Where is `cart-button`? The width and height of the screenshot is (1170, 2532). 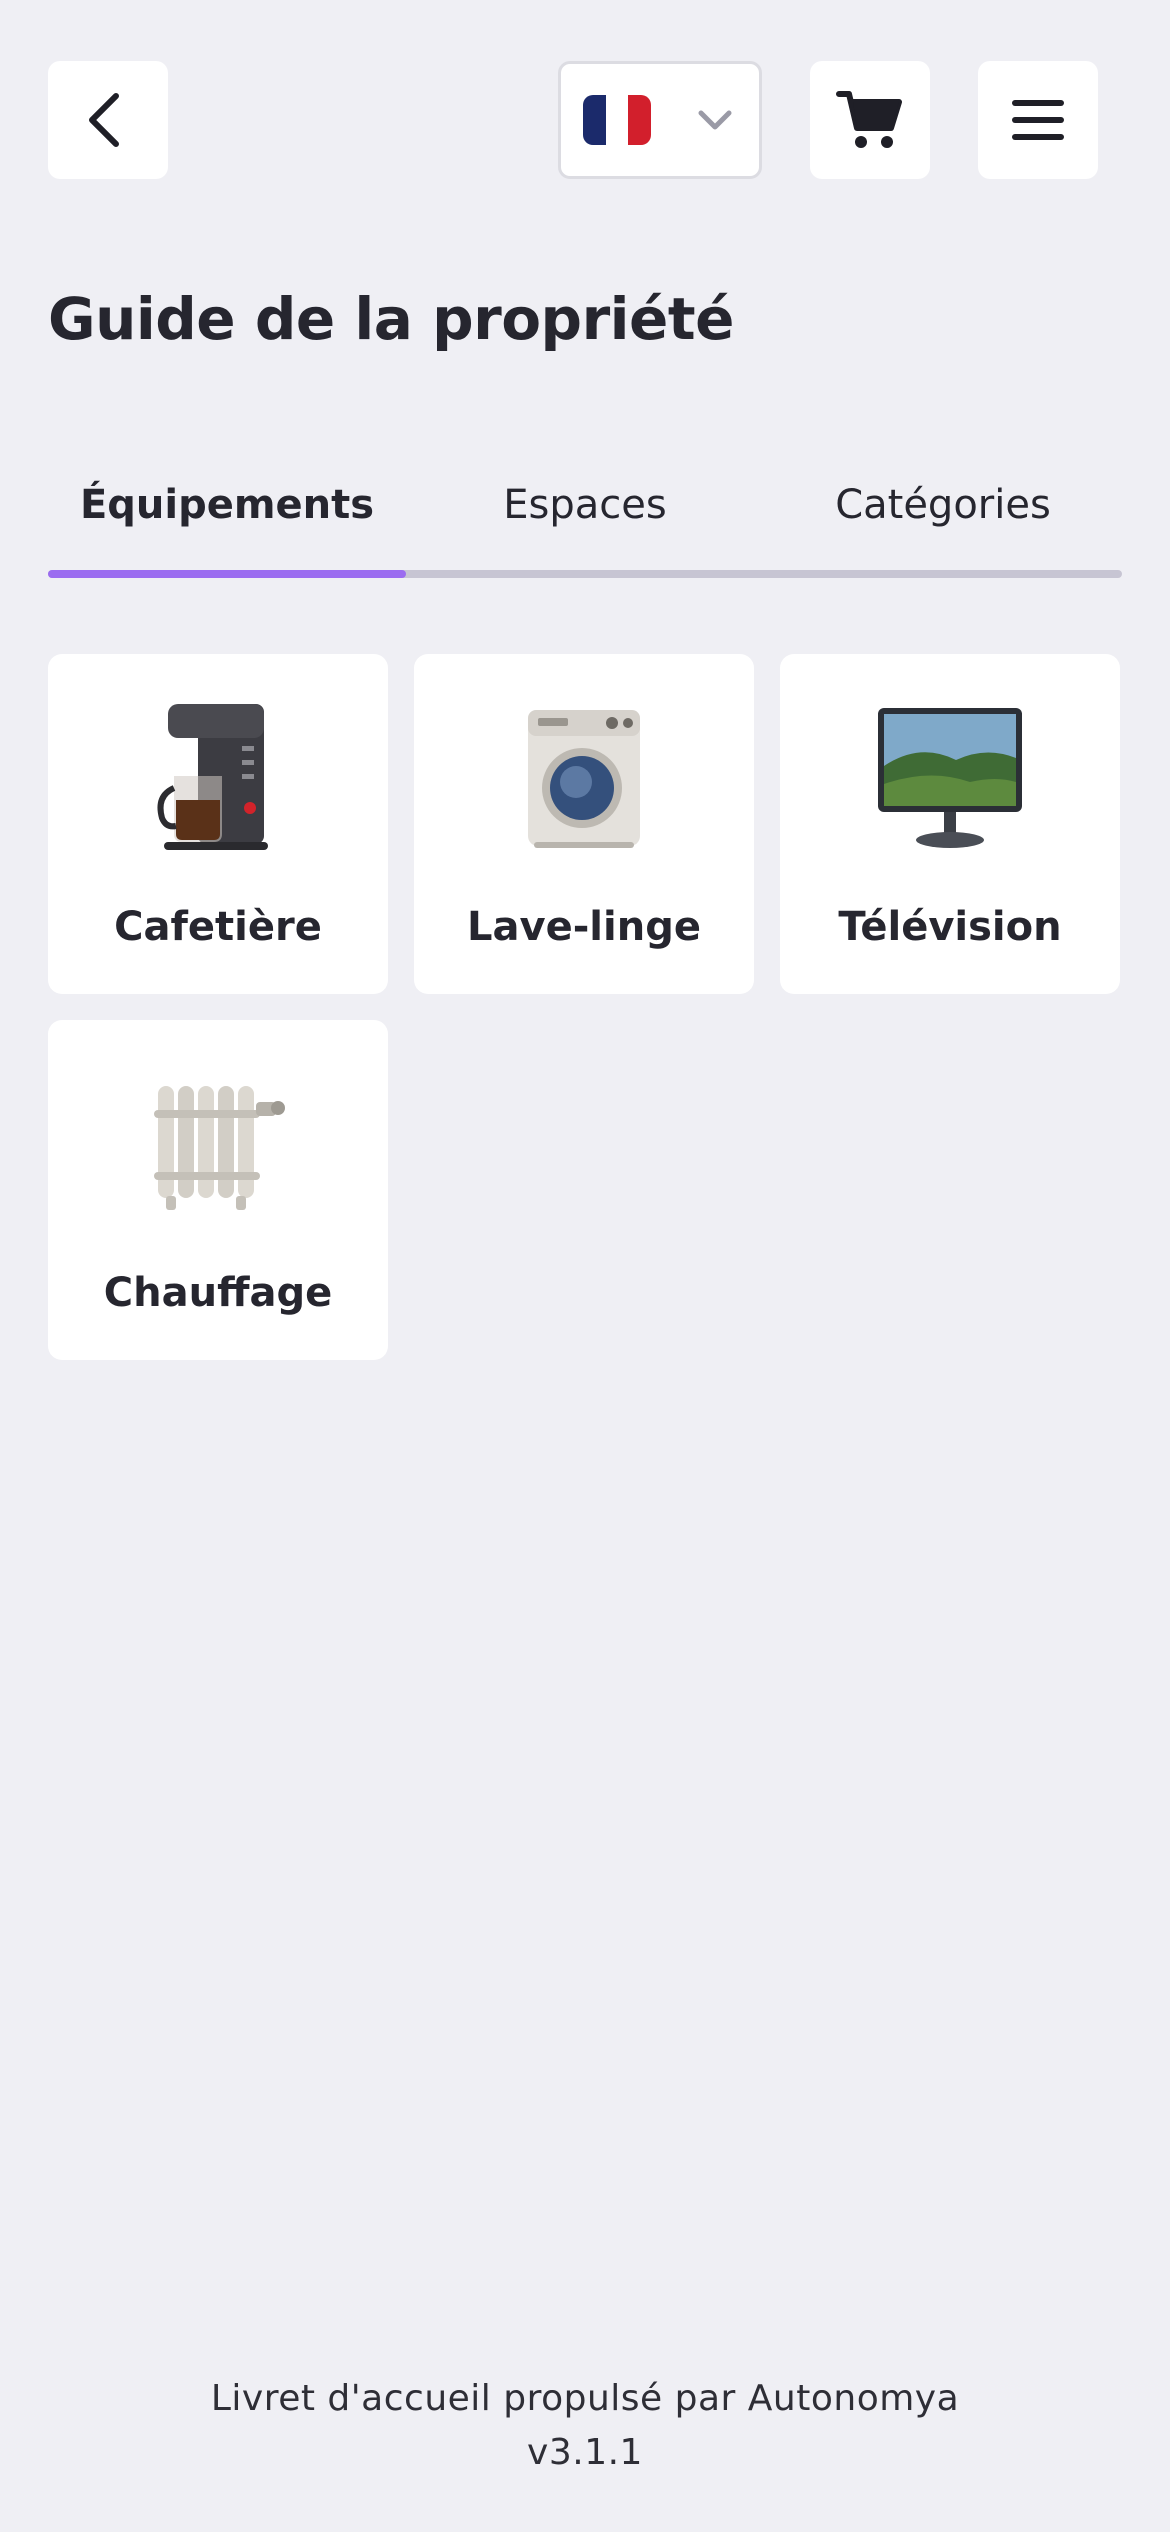
cart-button is located at coordinates (870, 120).